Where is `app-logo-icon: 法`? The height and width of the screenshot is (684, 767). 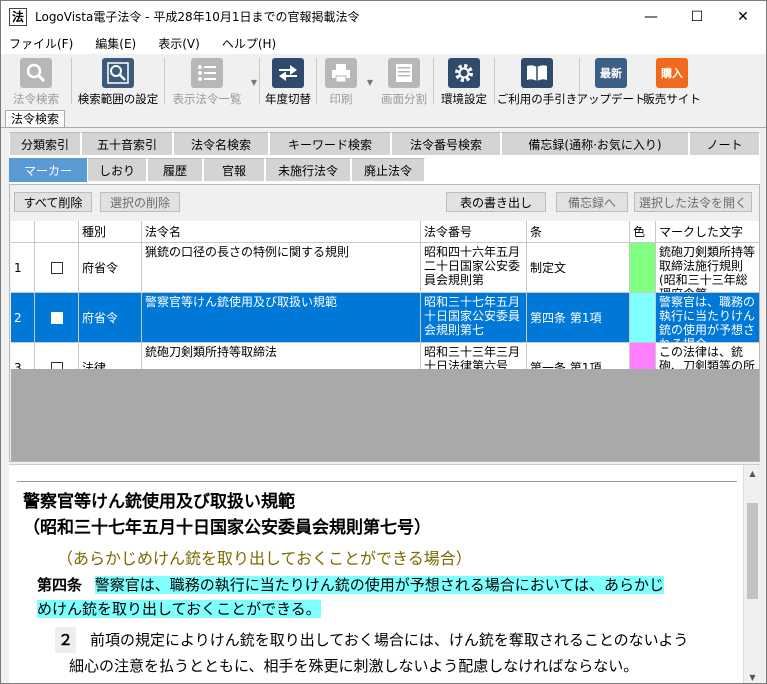
app-logo-icon: 法 is located at coordinates (18, 16).